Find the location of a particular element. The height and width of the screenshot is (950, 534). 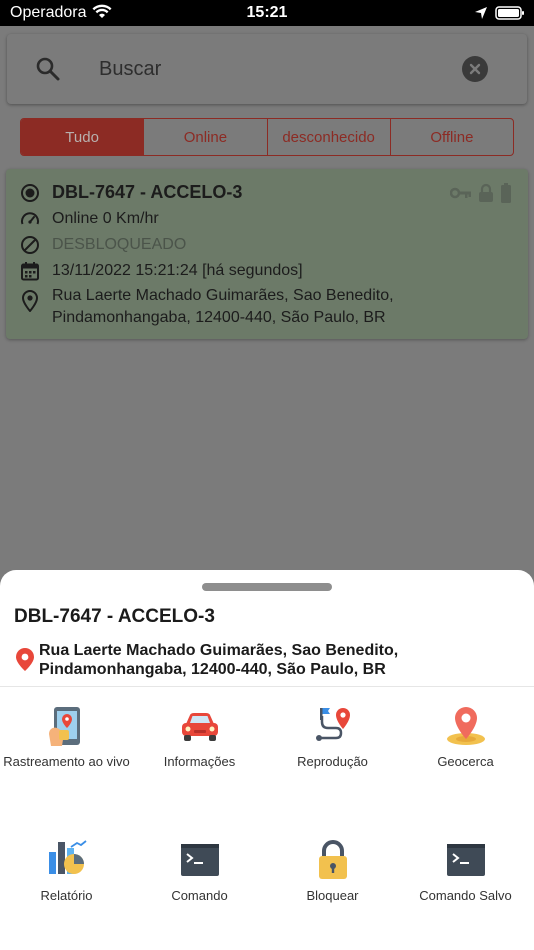

search-bar is located at coordinates (267, 69).